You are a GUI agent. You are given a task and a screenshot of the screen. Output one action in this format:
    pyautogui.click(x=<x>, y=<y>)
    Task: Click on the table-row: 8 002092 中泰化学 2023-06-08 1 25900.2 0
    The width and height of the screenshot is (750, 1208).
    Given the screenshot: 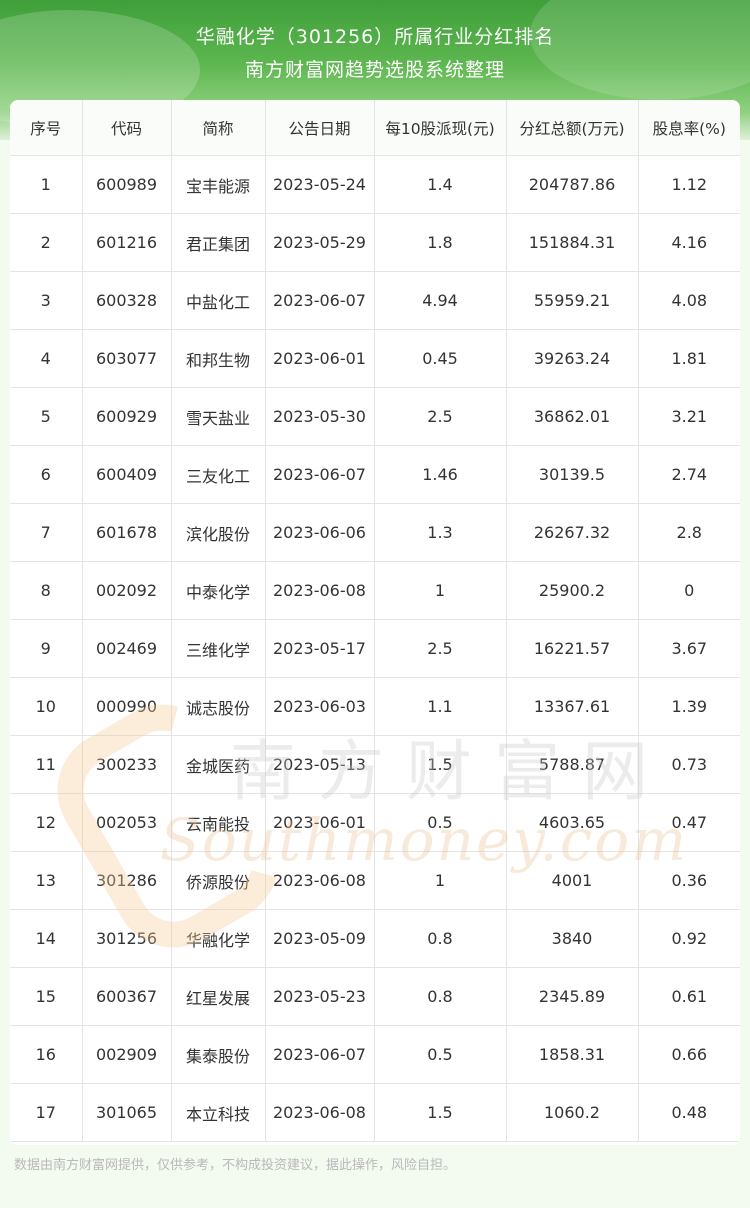 What is the action you would take?
    pyautogui.click(x=375, y=590)
    